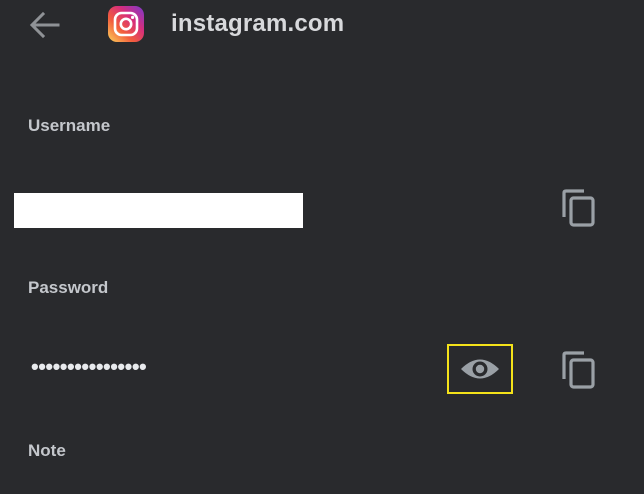 The height and width of the screenshot is (494, 644). I want to click on back-button, so click(44, 25).